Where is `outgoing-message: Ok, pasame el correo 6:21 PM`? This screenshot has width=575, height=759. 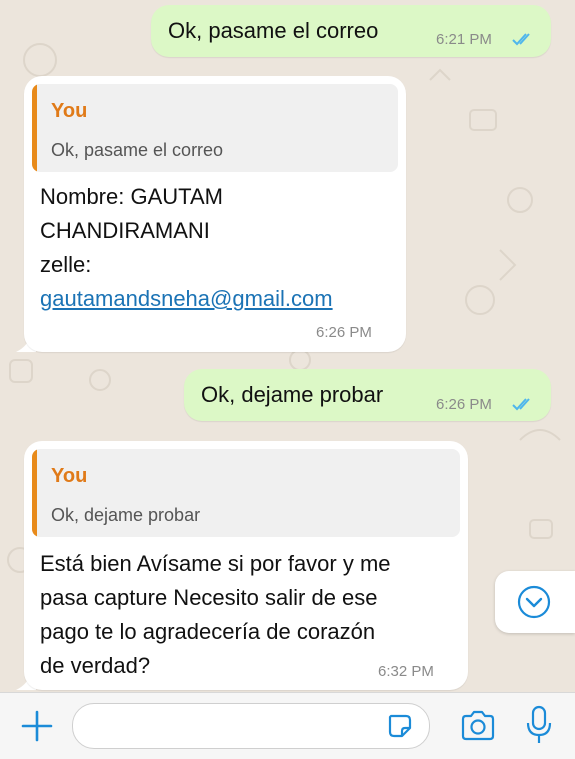
outgoing-message: Ok, pasame el correo 6:21 PM is located at coordinates (351, 31).